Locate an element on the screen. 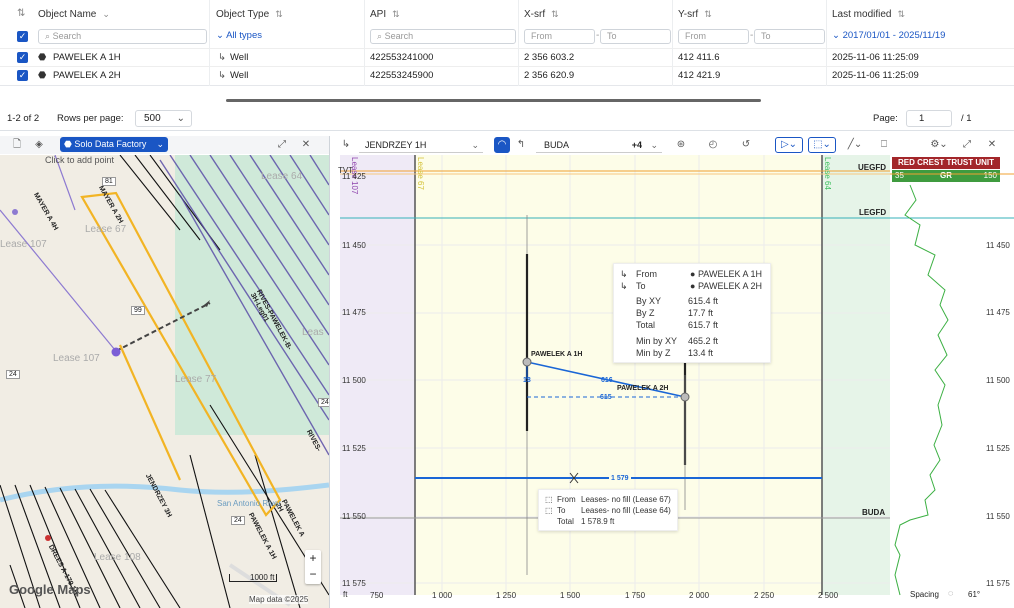  y-to-input: To is located at coordinates (789, 36).